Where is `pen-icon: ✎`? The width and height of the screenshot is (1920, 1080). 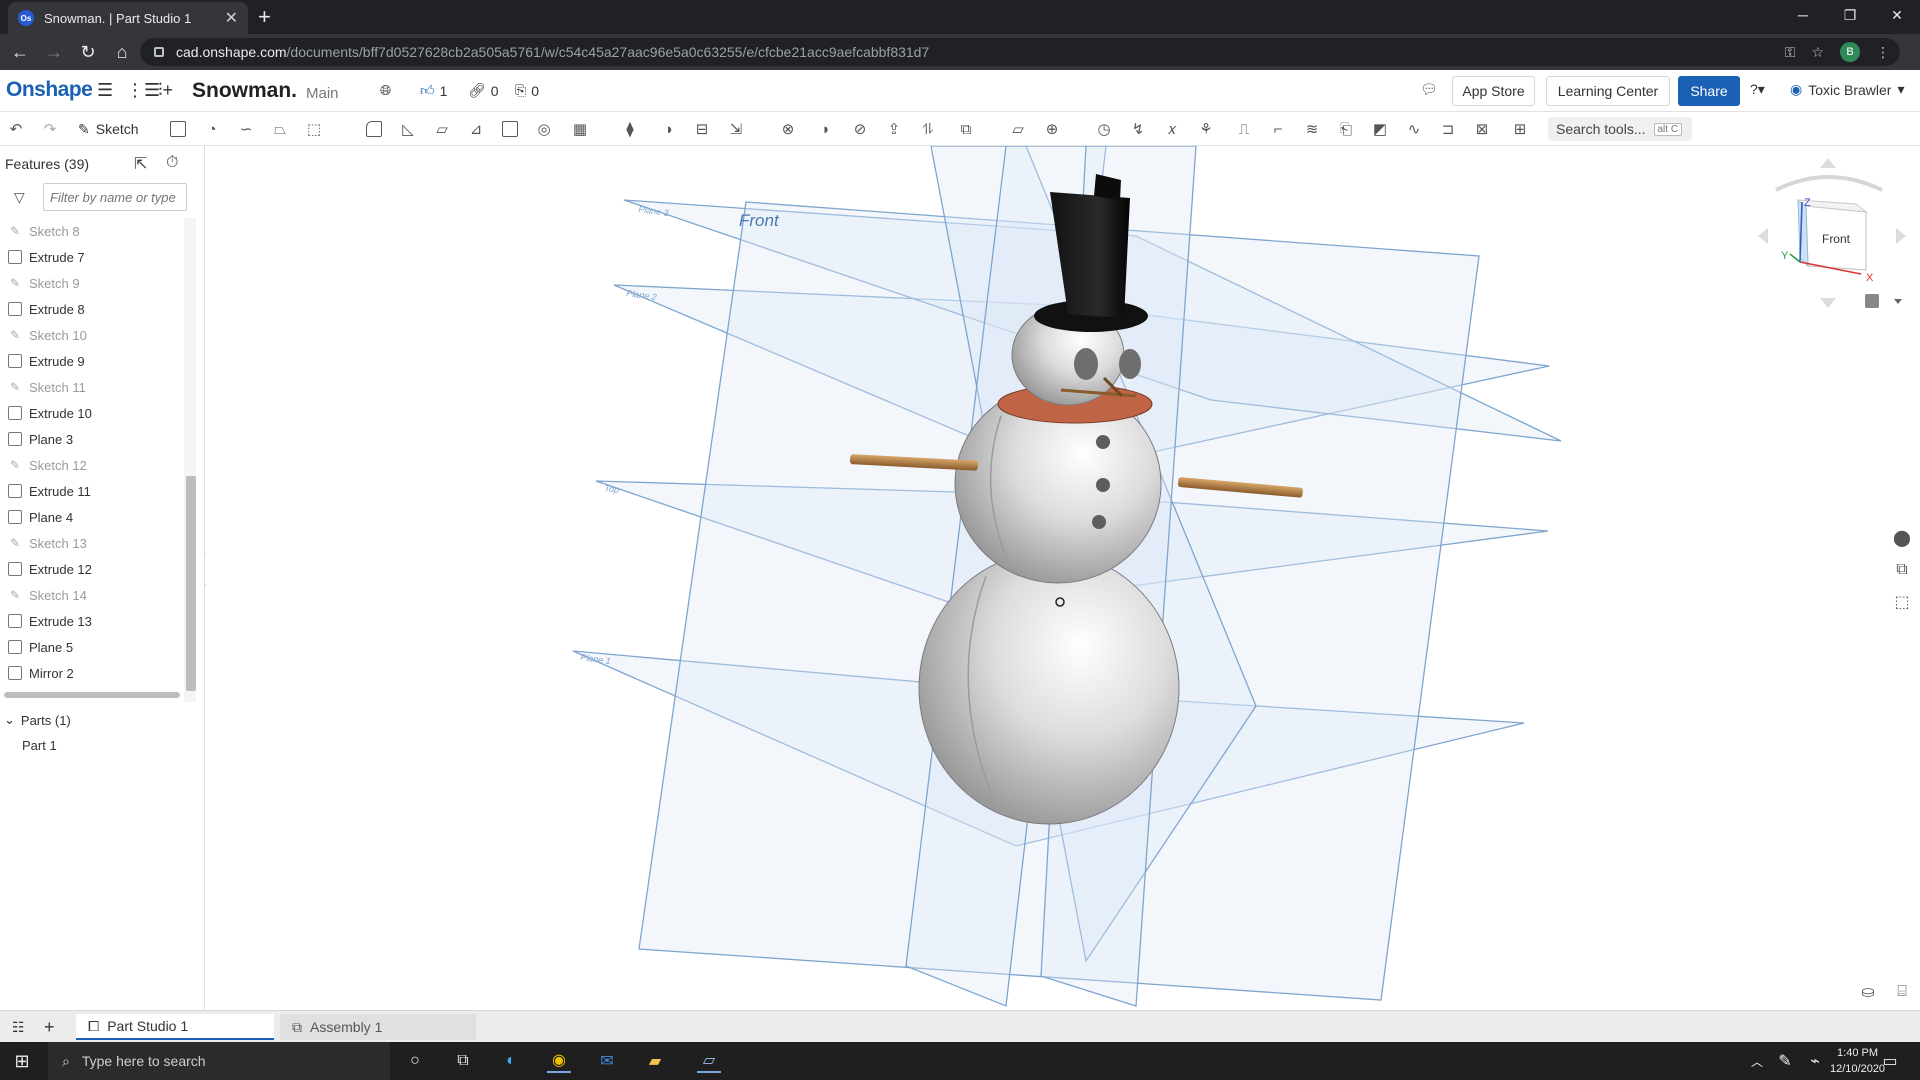
pen-icon: ✎ is located at coordinates (1785, 1061).